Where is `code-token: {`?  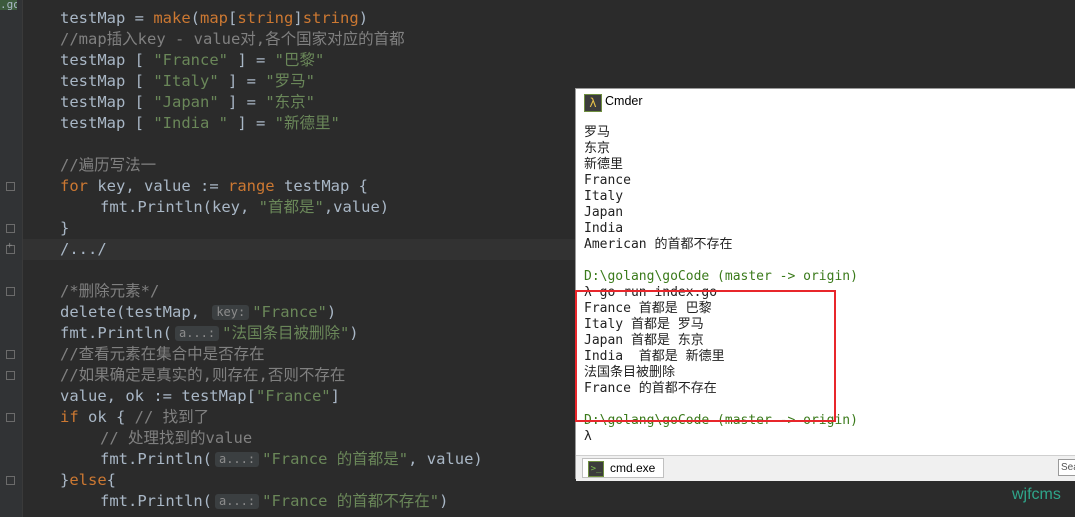
code-token: { is located at coordinates (111, 480).